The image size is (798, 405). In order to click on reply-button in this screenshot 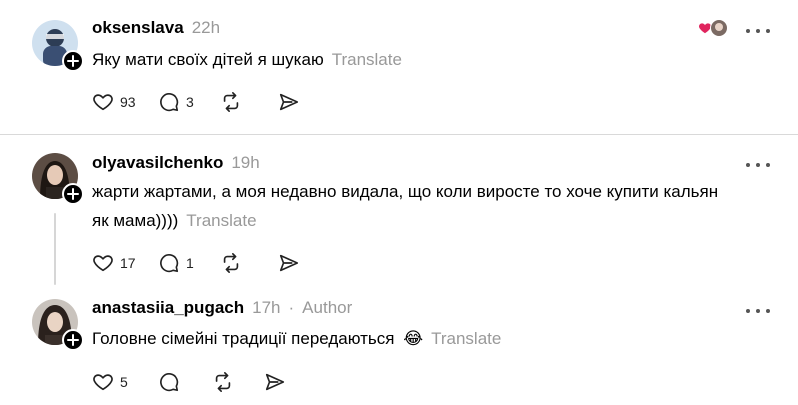, I will do `click(185, 382)`.